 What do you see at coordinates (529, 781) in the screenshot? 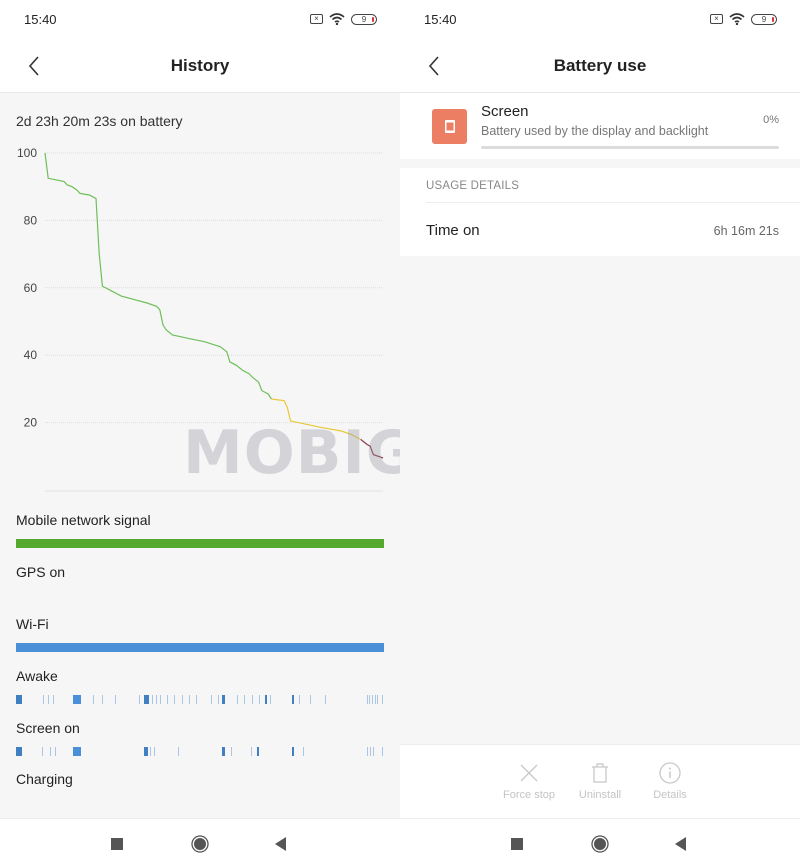
I see `force-stop-button: Force stop` at bounding box center [529, 781].